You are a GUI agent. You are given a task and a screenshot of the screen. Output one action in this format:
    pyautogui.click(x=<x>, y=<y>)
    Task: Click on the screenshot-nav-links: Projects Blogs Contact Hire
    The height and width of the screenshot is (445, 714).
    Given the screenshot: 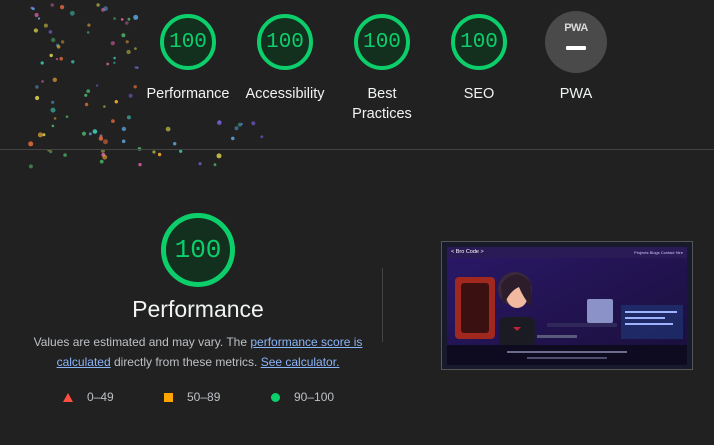 What is the action you would take?
    pyautogui.click(x=658, y=252)
    